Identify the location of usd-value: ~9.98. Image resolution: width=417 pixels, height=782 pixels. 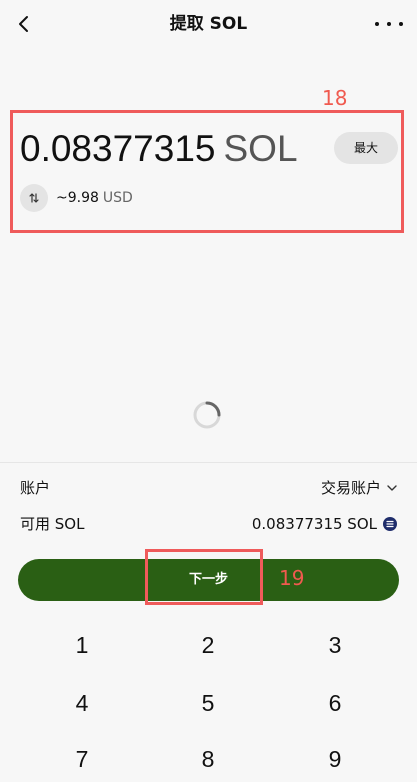
(77, 198).